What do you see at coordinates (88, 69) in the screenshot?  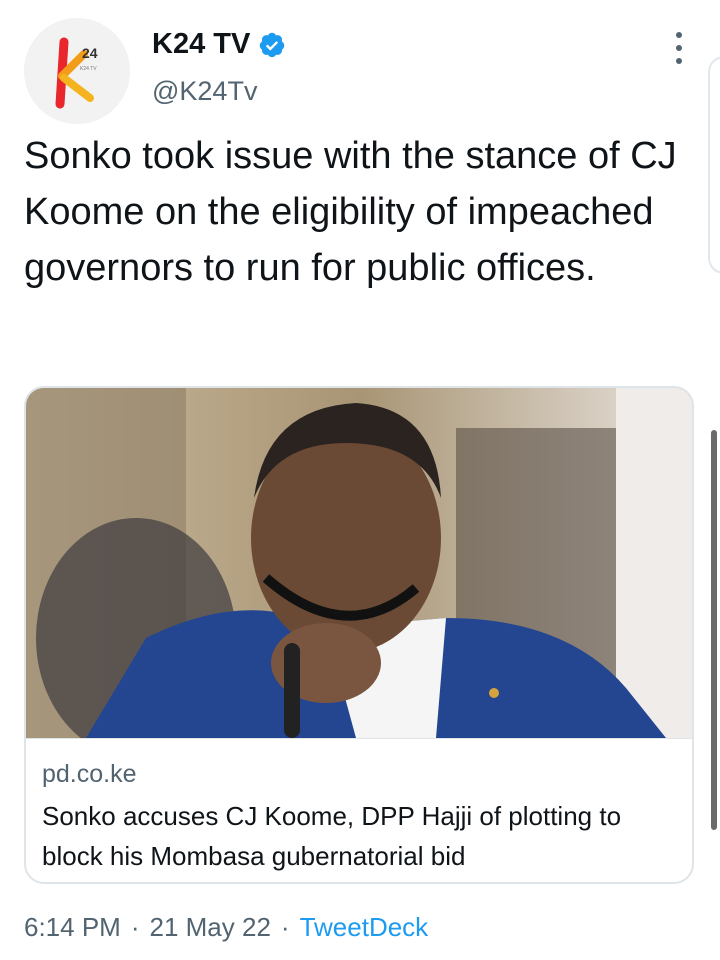 I see `svg-text: K24 TV` at bounding box center [88, 69].